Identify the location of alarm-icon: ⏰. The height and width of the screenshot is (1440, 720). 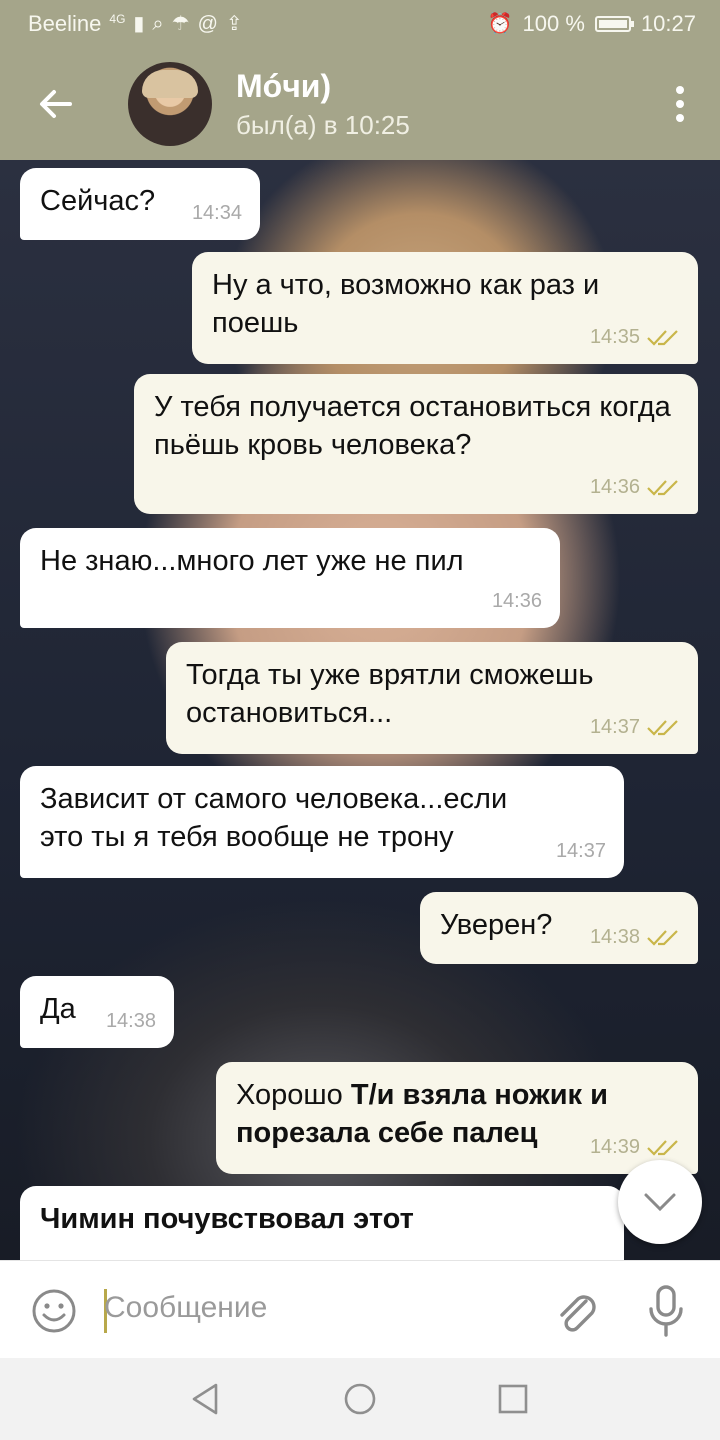
(500, 24).